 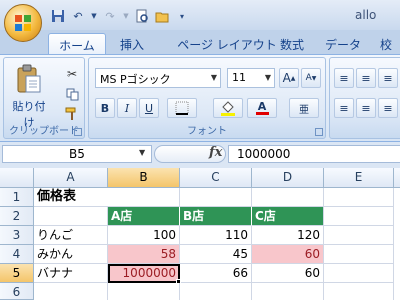 What do you see at coordinates (216, 178) in the screenshot?
I see `column-header-c: C` at bounding box center [216, 178].